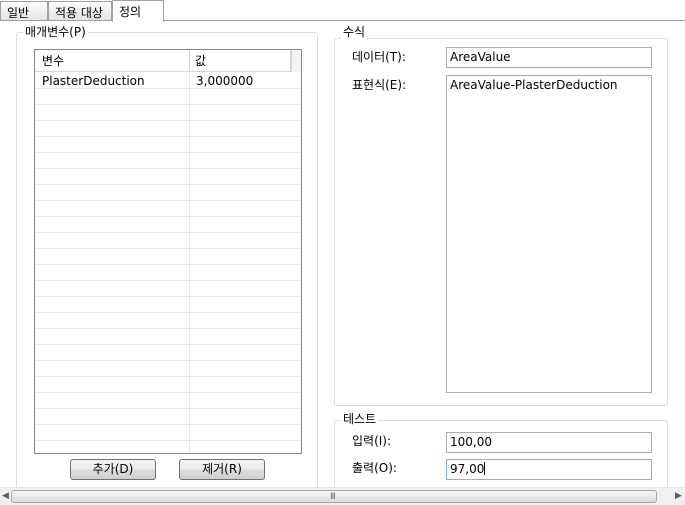  I want to click on parameters-group-title: 매개변수(P), so click(55, 32).